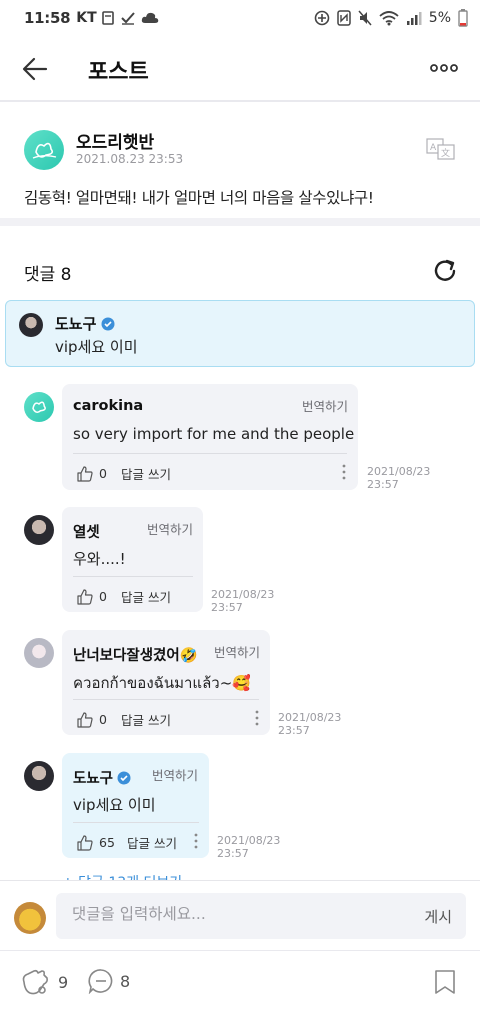  I want to click on svg-text: 文, so click(445, 153).